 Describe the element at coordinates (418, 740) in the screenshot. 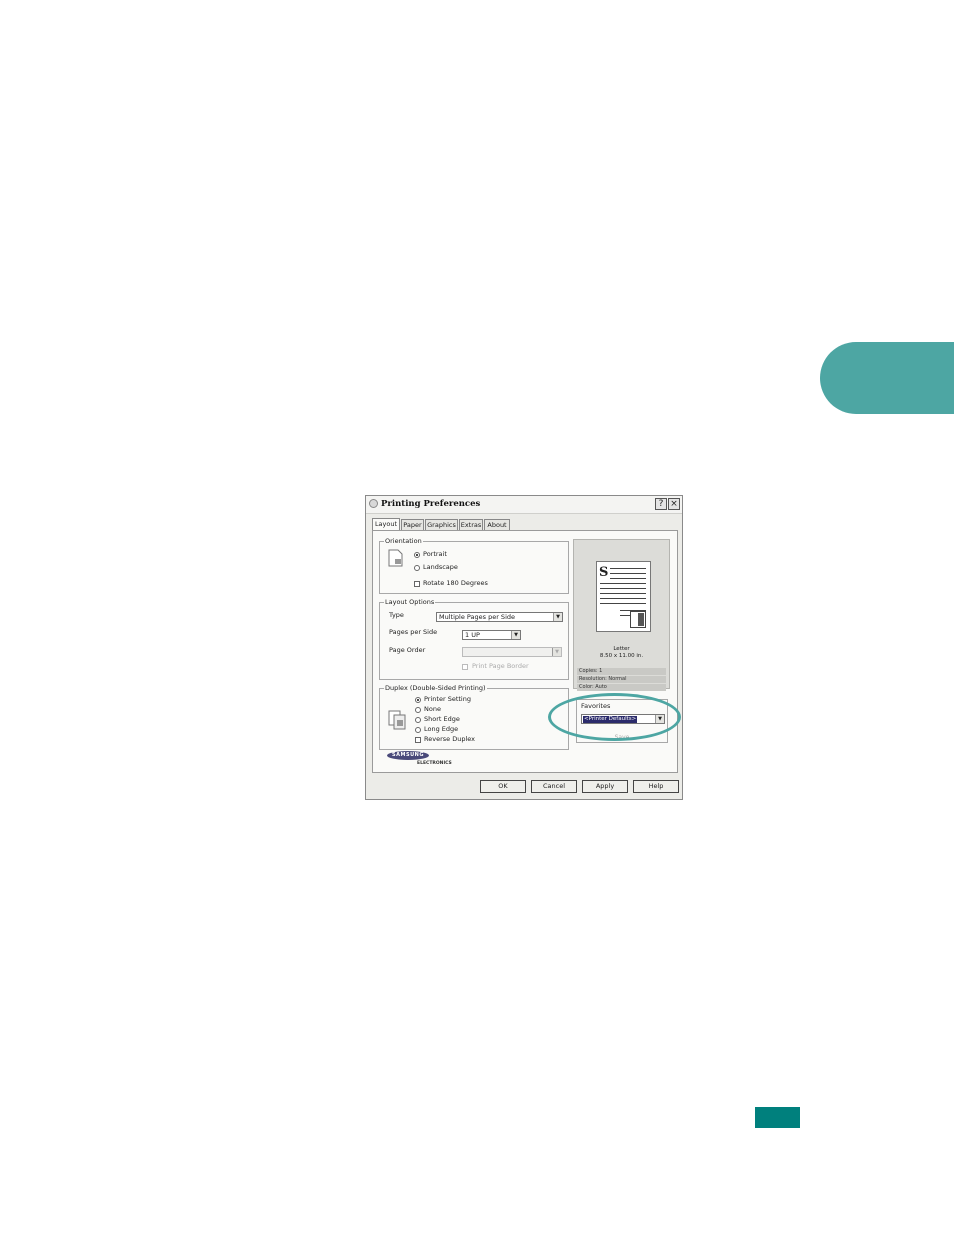

I see `reverse-duplex-checkbox` at that location.